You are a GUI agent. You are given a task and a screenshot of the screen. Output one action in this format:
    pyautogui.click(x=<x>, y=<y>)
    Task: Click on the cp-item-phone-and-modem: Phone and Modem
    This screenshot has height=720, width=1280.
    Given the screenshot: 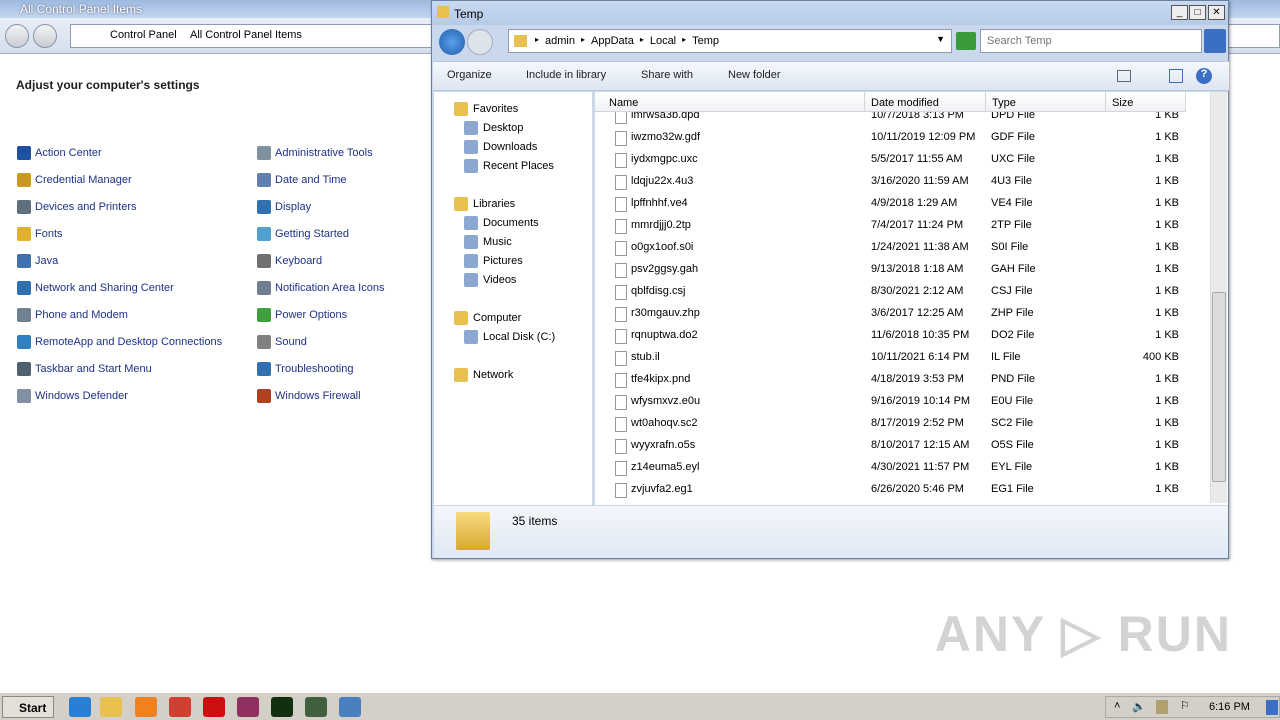 What is the action you would take?
    pyautogui.click(x=72, y=315)
    